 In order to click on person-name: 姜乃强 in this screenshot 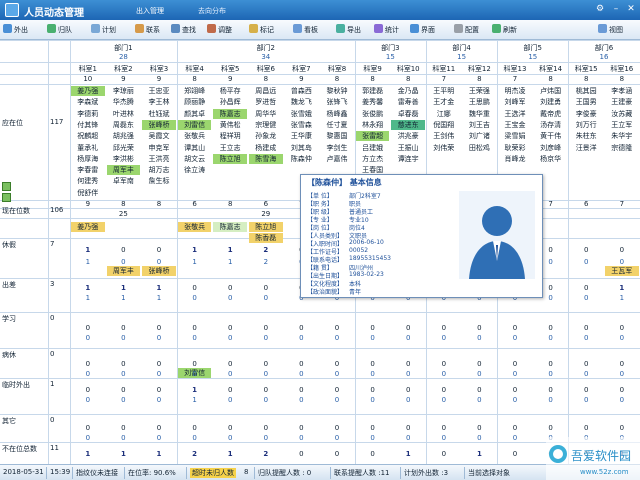, I will do `click(88, 91)`.